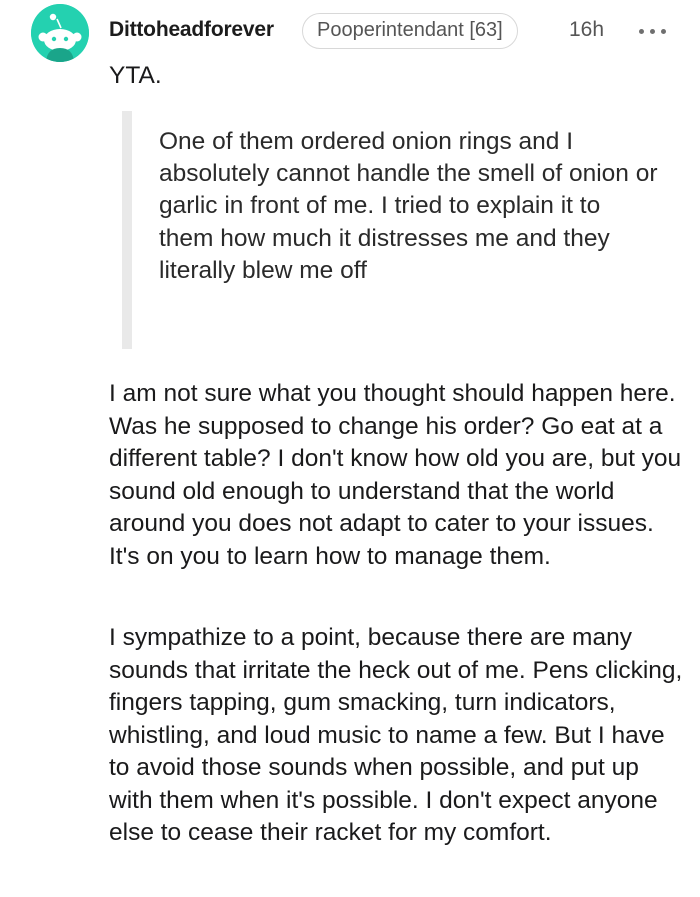  I want to click on user-flair: Pooperintendant [63], so click(410, 31).